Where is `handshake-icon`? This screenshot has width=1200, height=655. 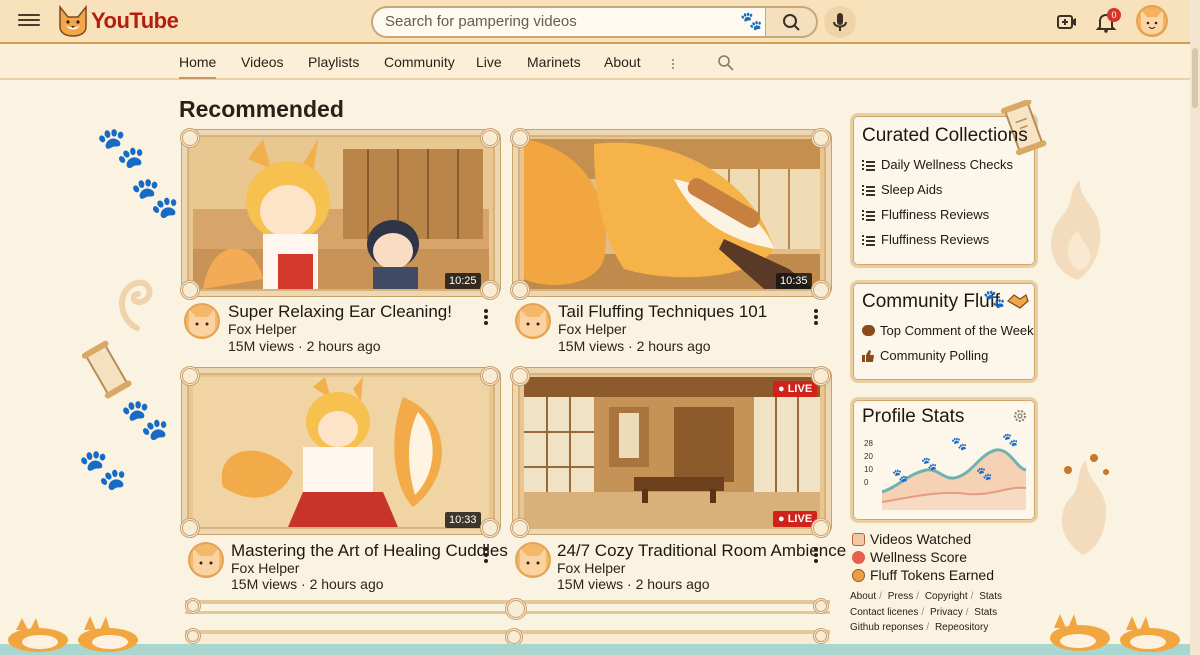
handshake-icon is located at coordinates (1018, 301).